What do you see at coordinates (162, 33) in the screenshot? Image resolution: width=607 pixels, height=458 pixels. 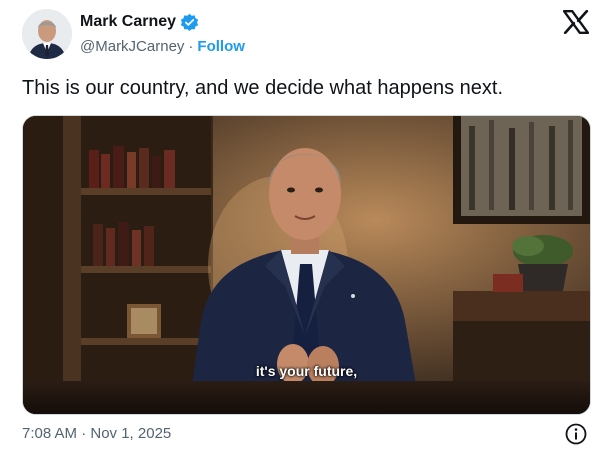 I see `author-block: Mark Carney @MarkJCarney · Follow` at bounding box center [162, 33].